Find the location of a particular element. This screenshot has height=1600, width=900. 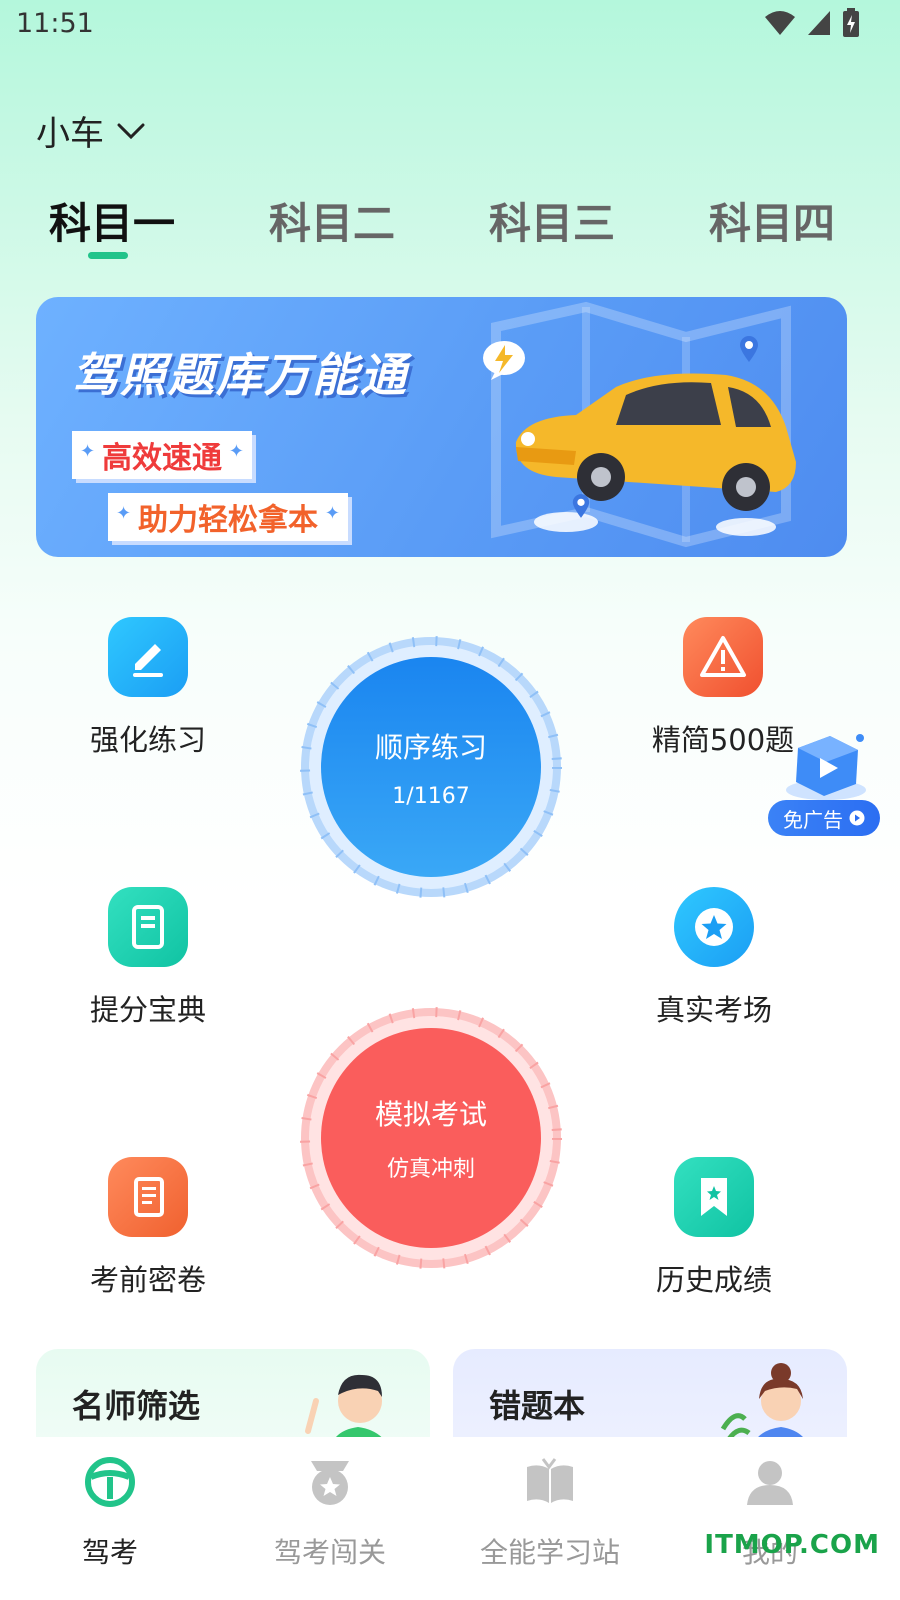

sequential-practice-button: 顺序练习 1/1167 is located at coordinates (431, 767).